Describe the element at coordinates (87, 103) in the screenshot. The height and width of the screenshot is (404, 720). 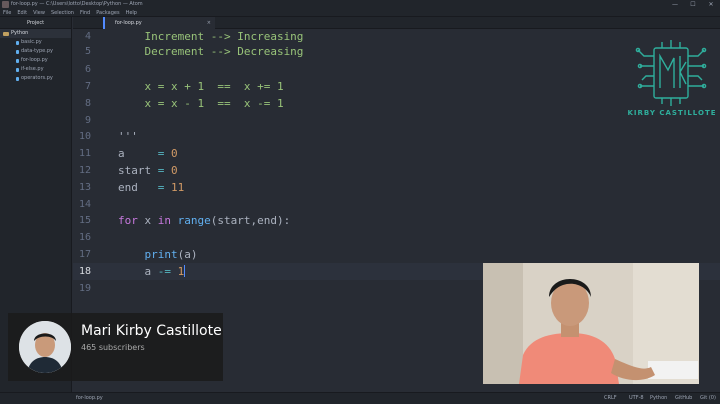
I see `line-number: 8` at that location.